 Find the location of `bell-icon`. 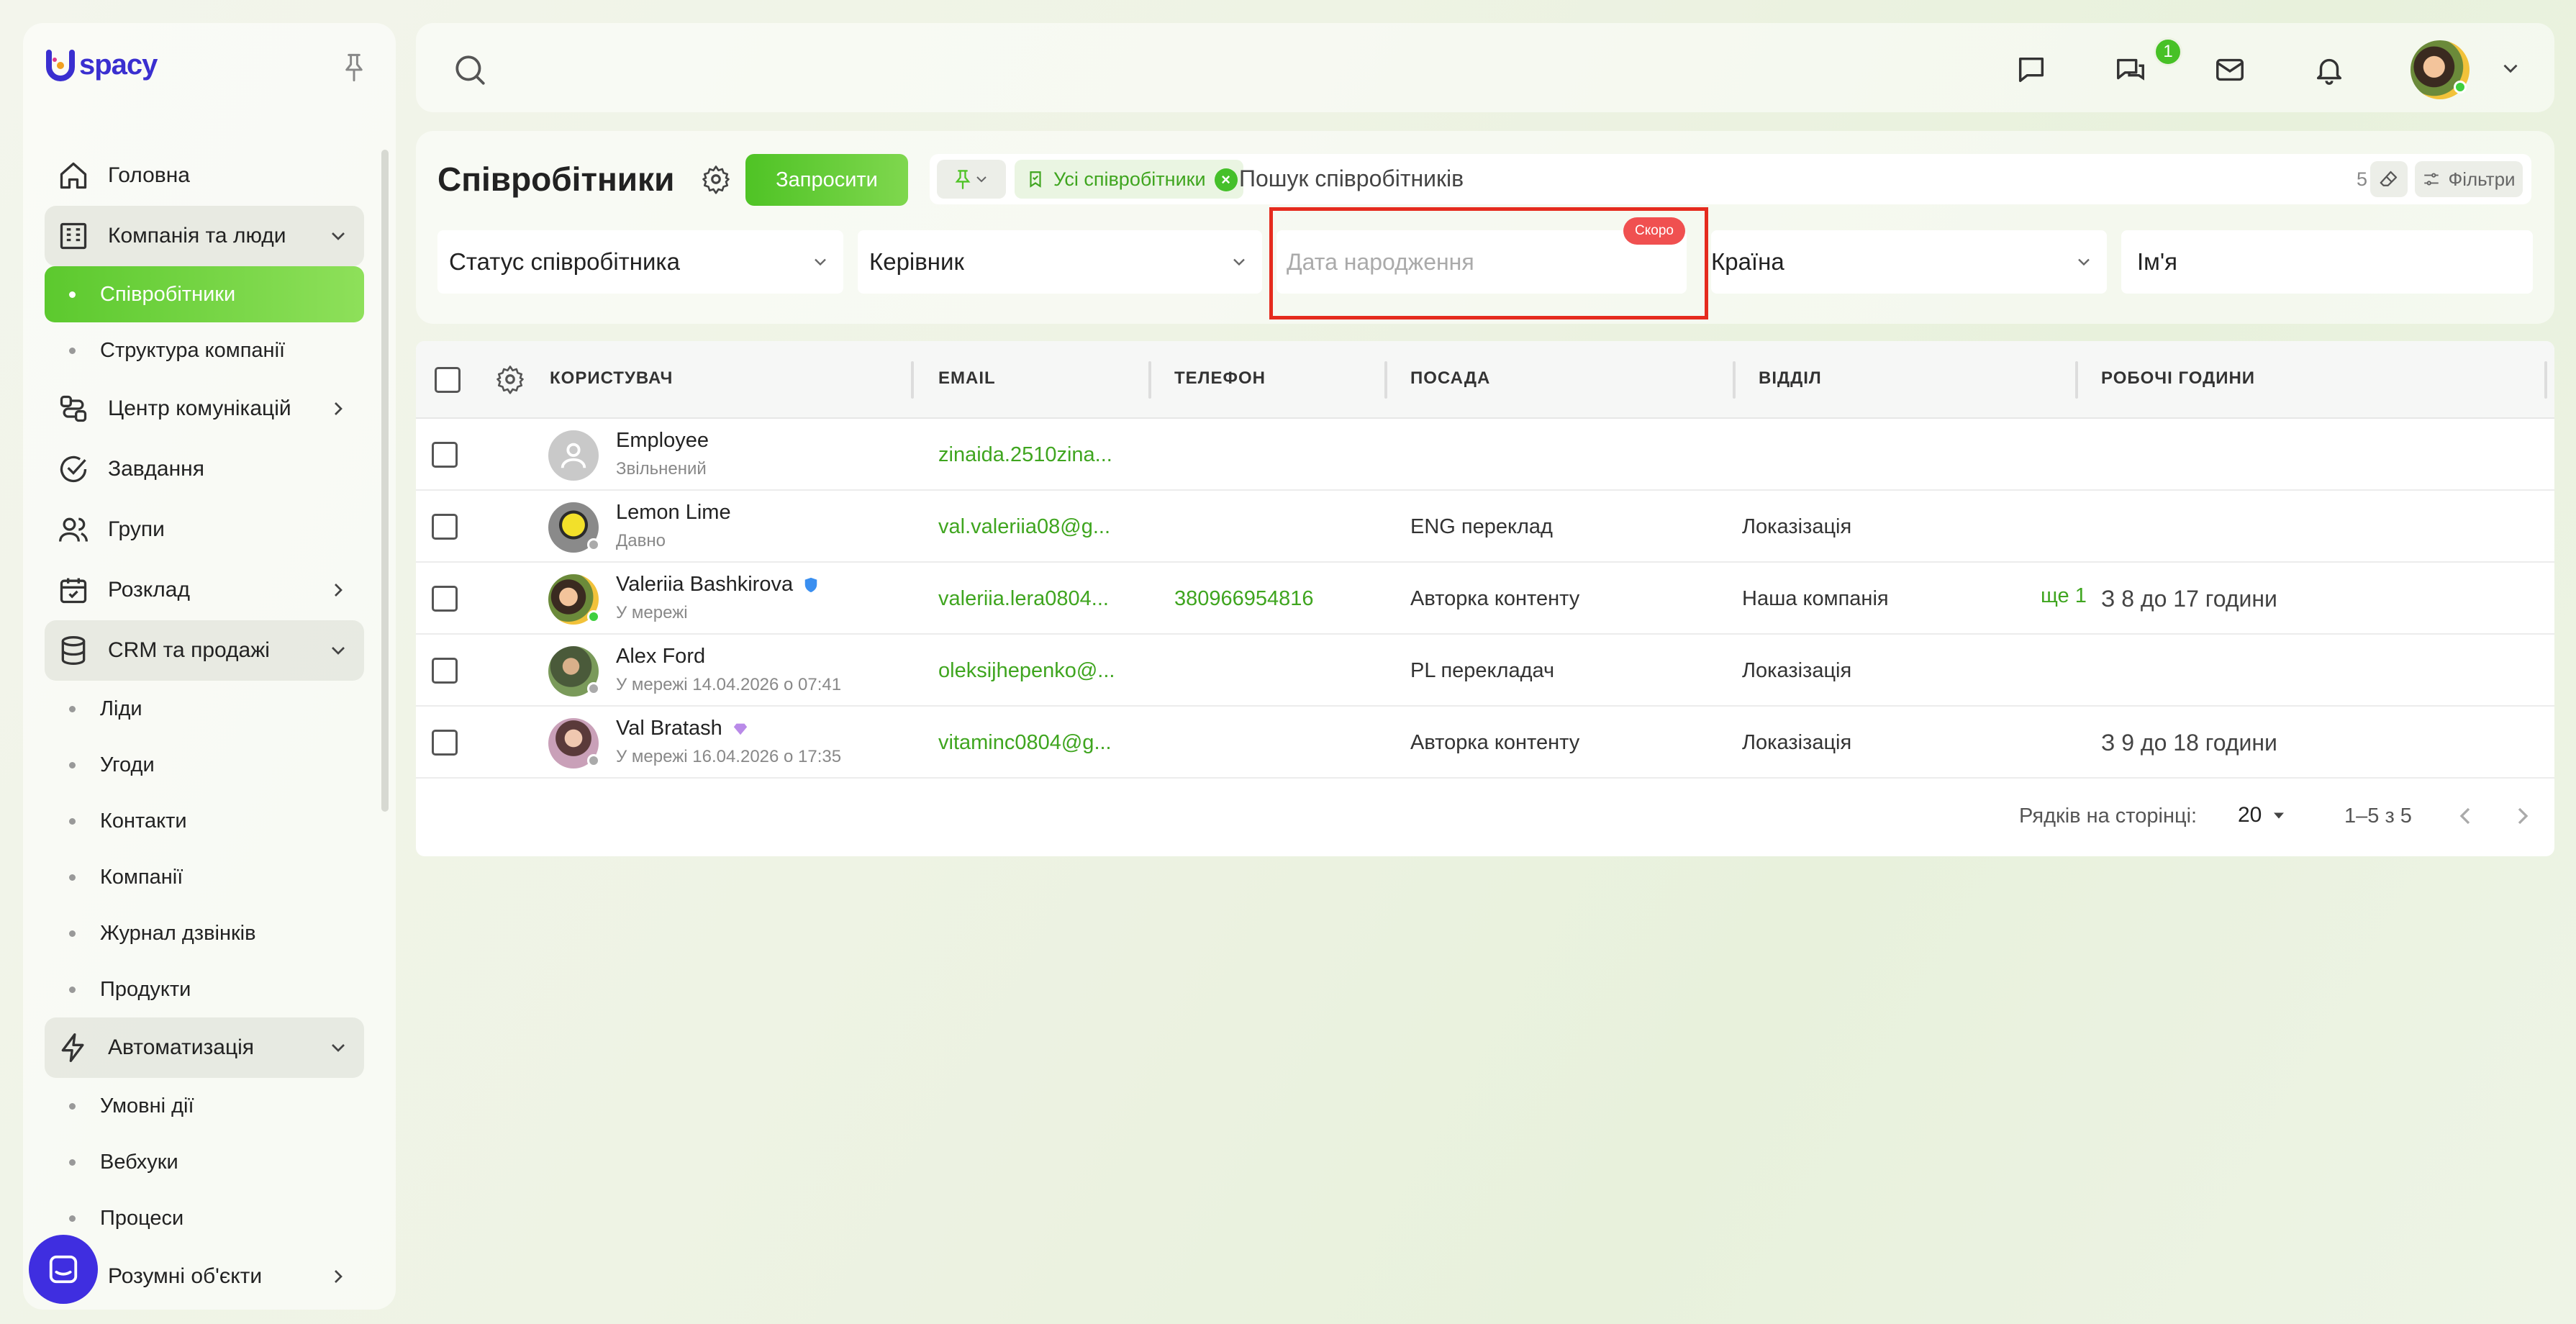

bell-icon is located at coordinates (2329, 69).